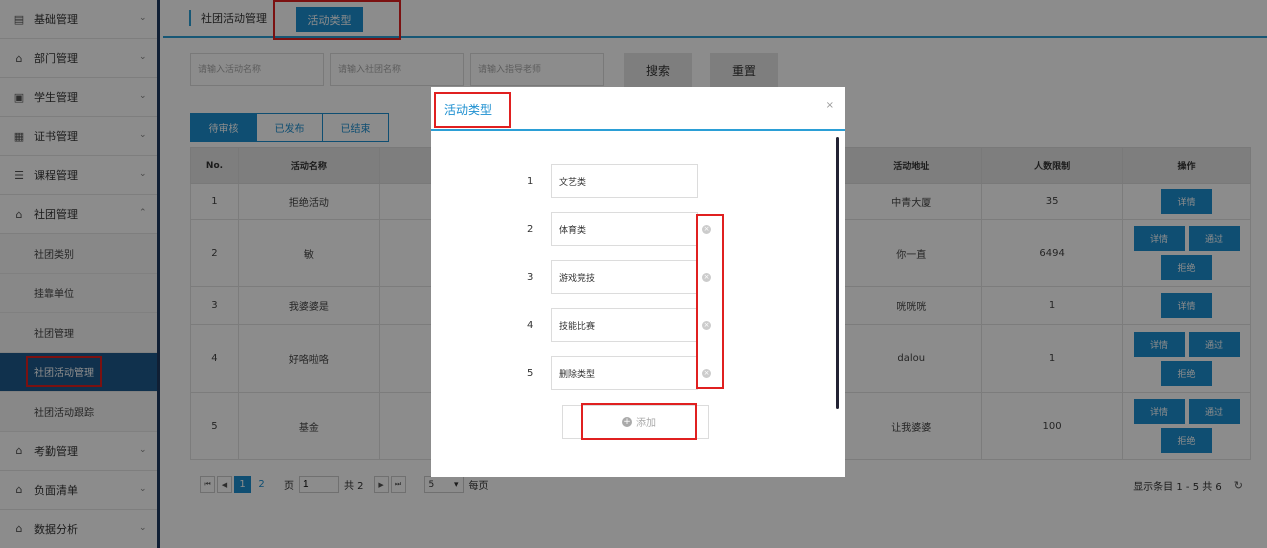 The width and height of the screenshot is (1267, 548). I want to click on type-number: 5, so click(530, 373).